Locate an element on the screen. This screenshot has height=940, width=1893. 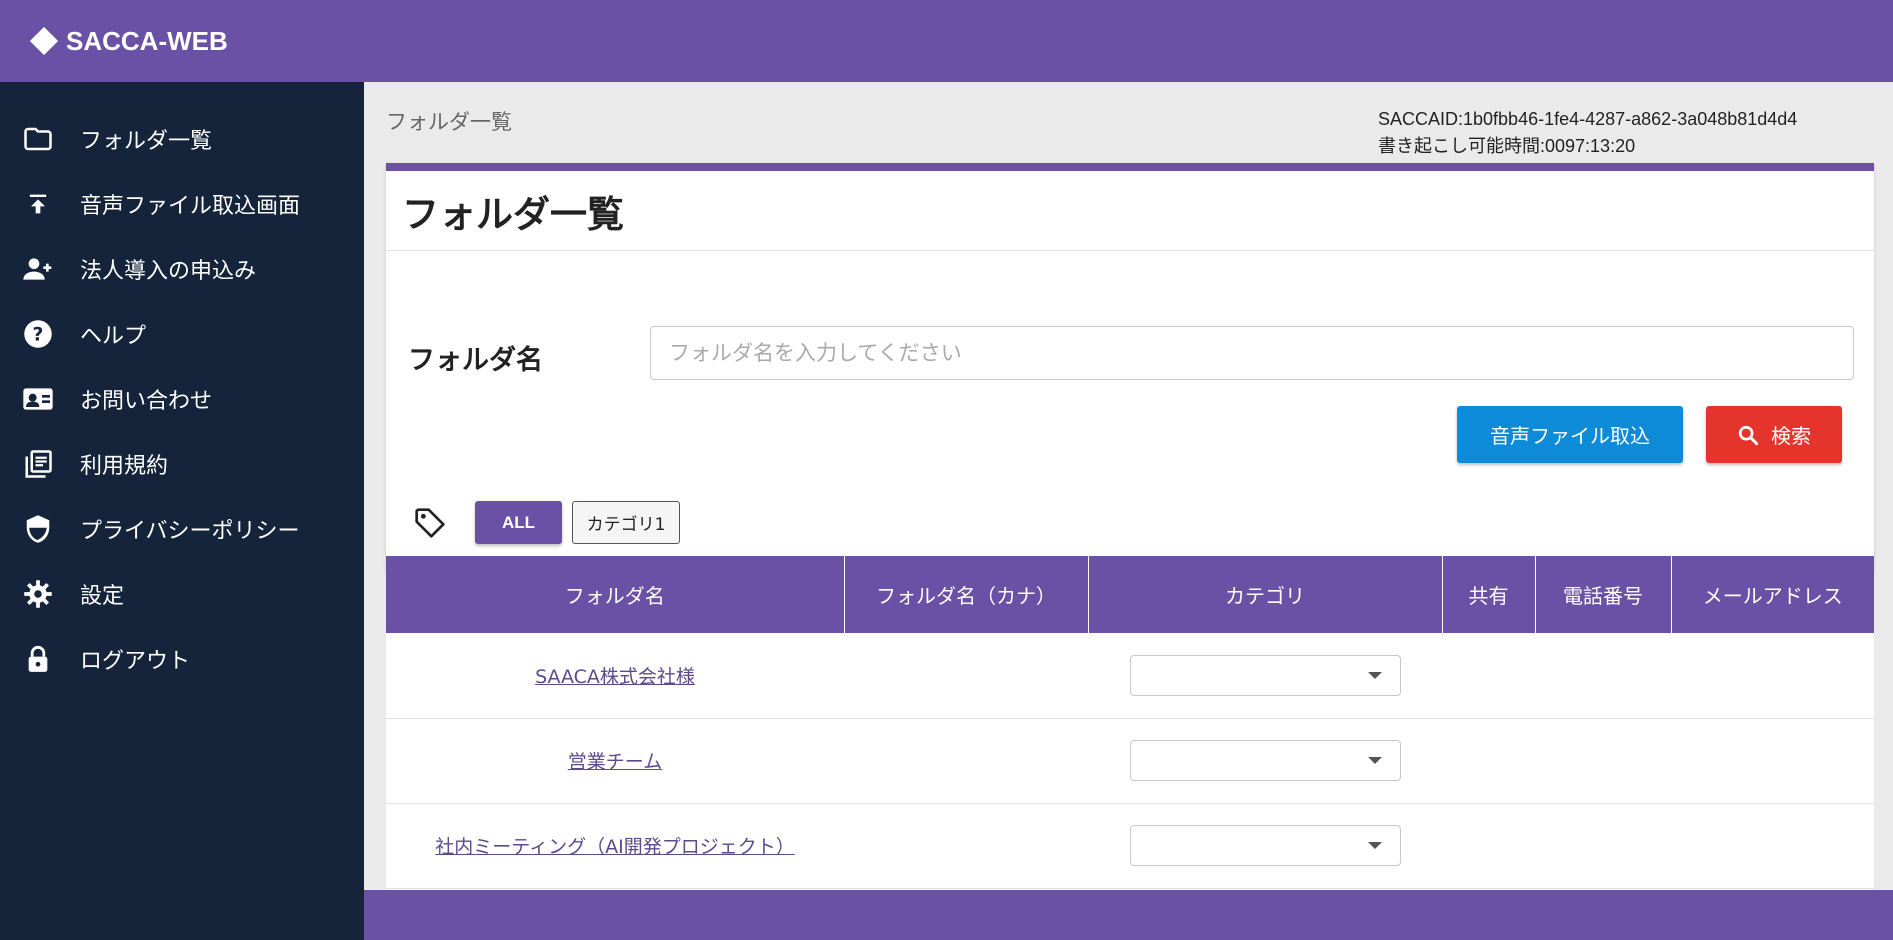
folder-name-label: フォルダ名 is located at coordinates (475, 360).